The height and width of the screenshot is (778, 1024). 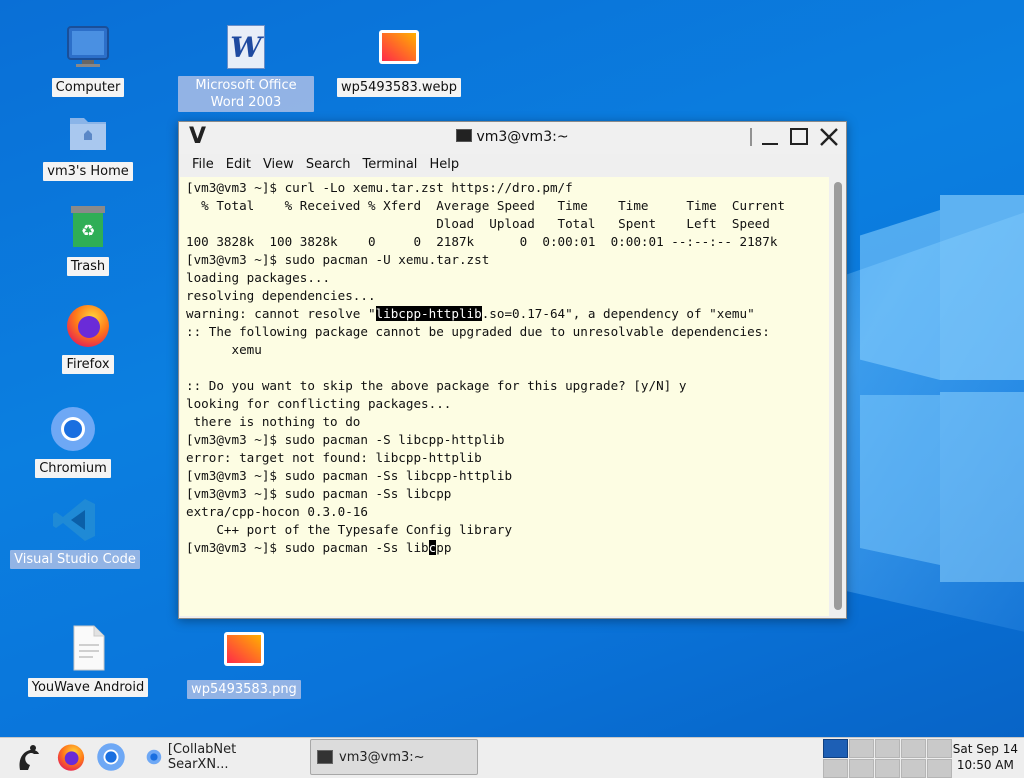 I want to click on terminal-text: warning: cannot resolve ", so click(x=281, y=313).